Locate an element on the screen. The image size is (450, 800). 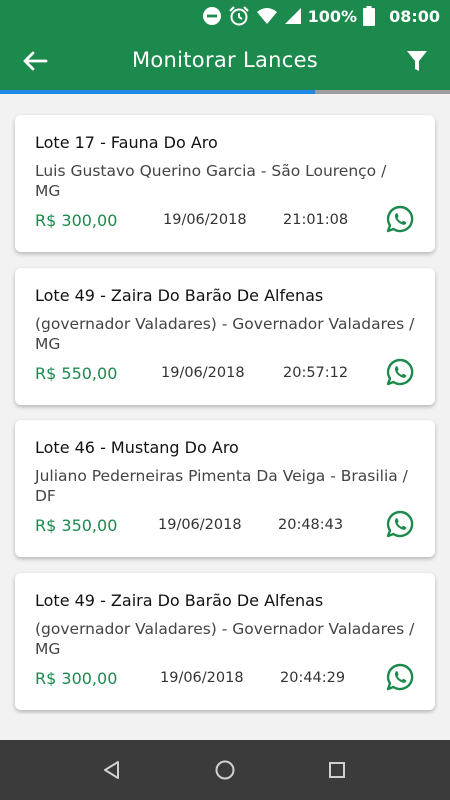
filter-button is located at coordinates (417, 61).